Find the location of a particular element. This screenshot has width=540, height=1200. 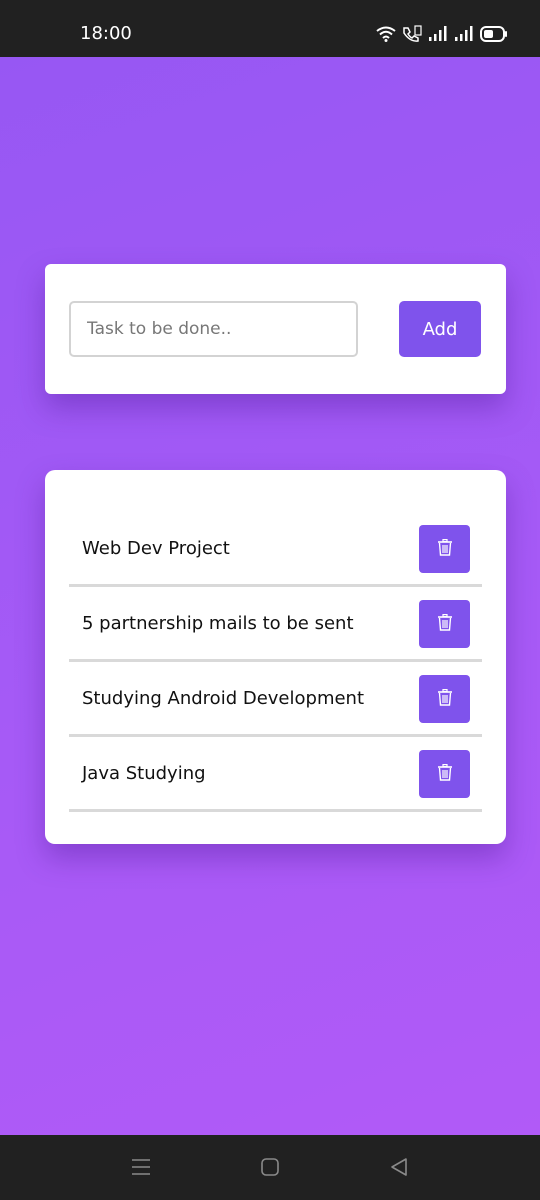

task-input is located at coordinates (213, 329).